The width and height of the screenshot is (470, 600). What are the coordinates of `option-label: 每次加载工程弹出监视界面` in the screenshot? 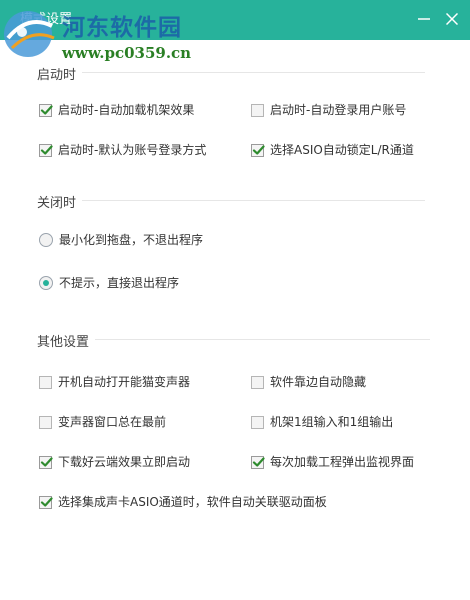 It's located at (342, 462).